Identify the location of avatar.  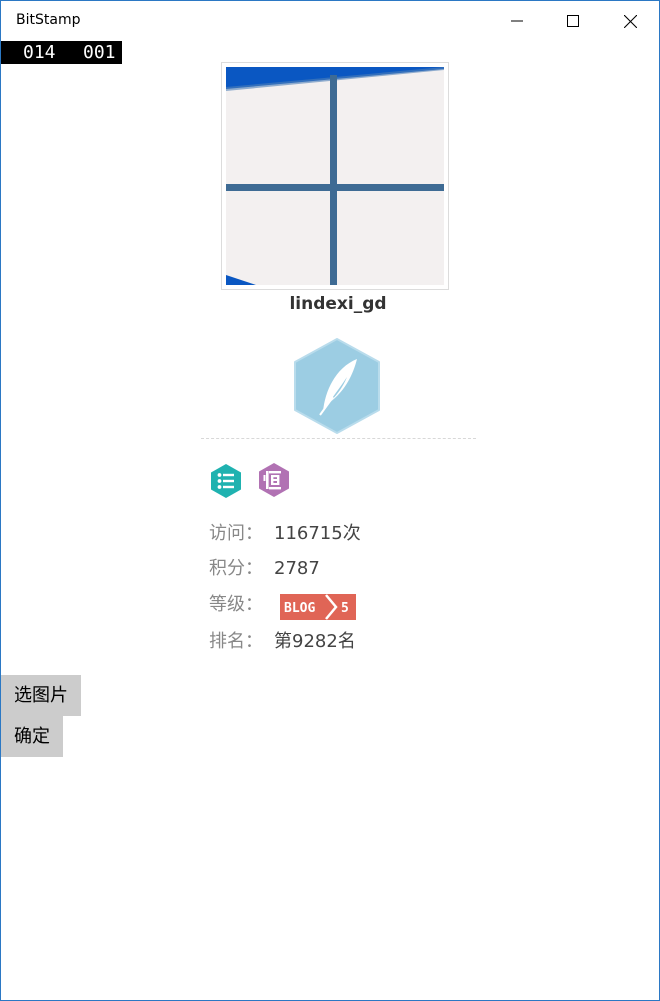
(335, 176).